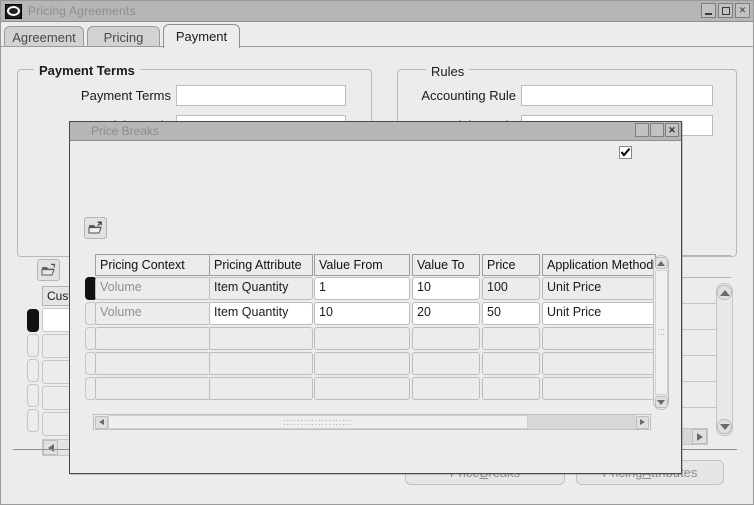  I want to click on cell-value-from: 1, so click(362, 288).